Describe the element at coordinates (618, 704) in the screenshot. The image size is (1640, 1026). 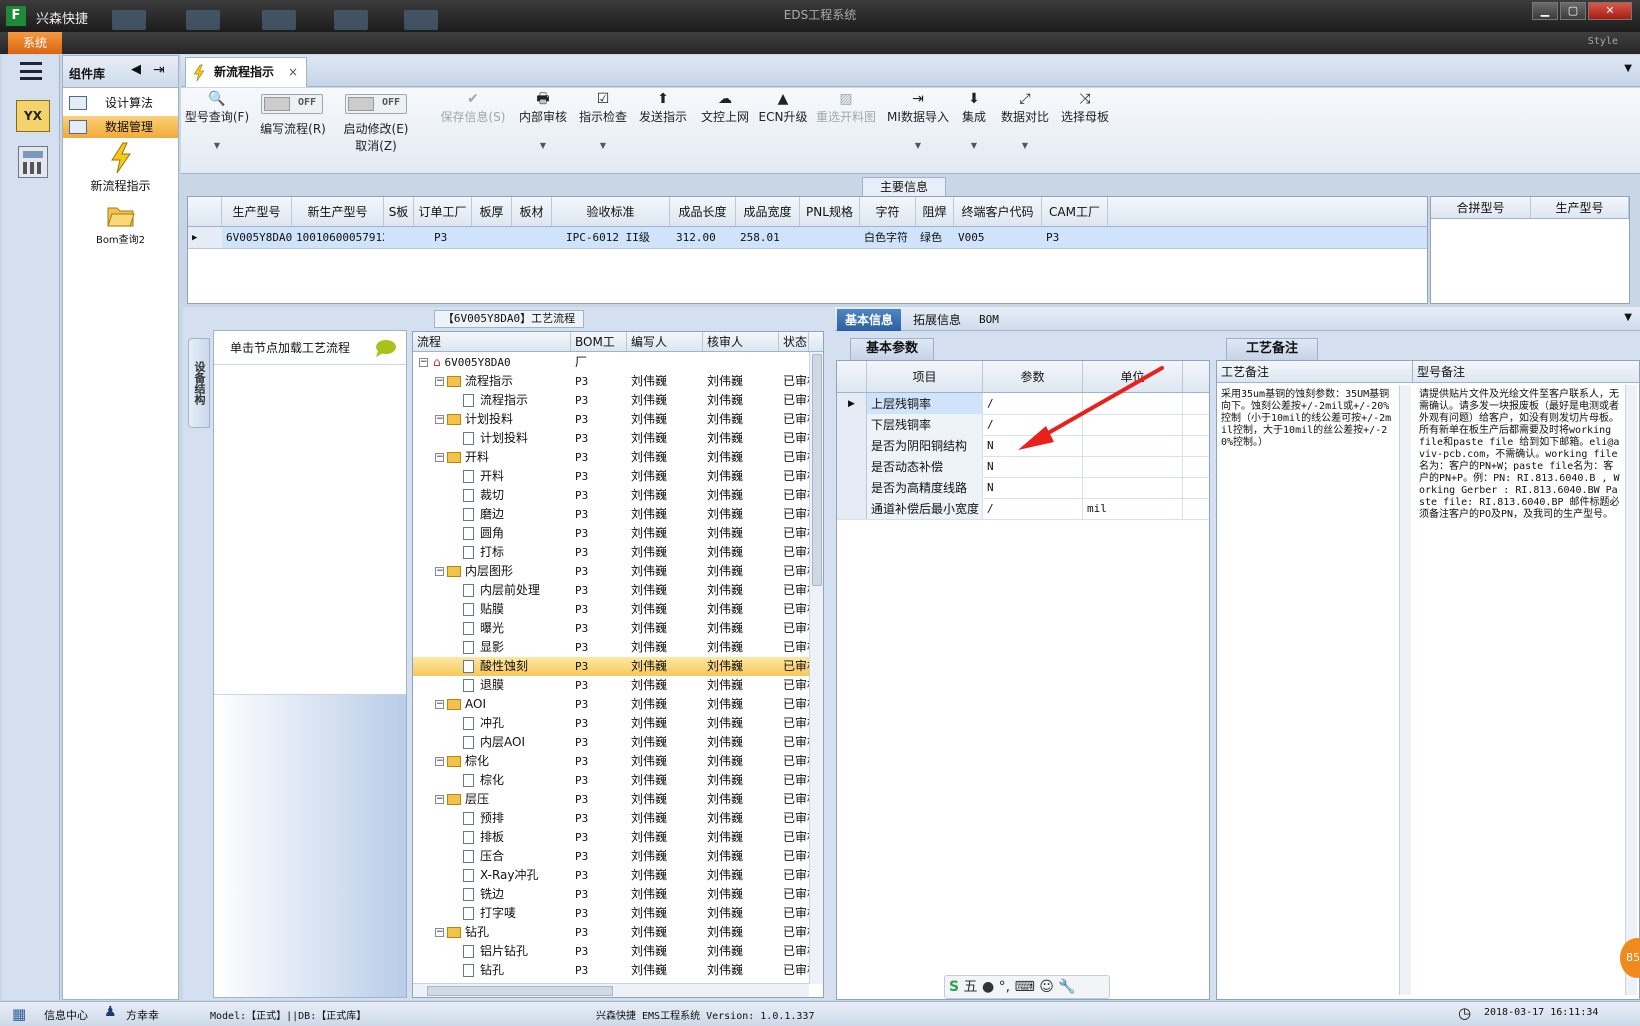
I see `tree-folder-row: − AOI P3 刘伟巍 刘伟巍 已审核` at that location.